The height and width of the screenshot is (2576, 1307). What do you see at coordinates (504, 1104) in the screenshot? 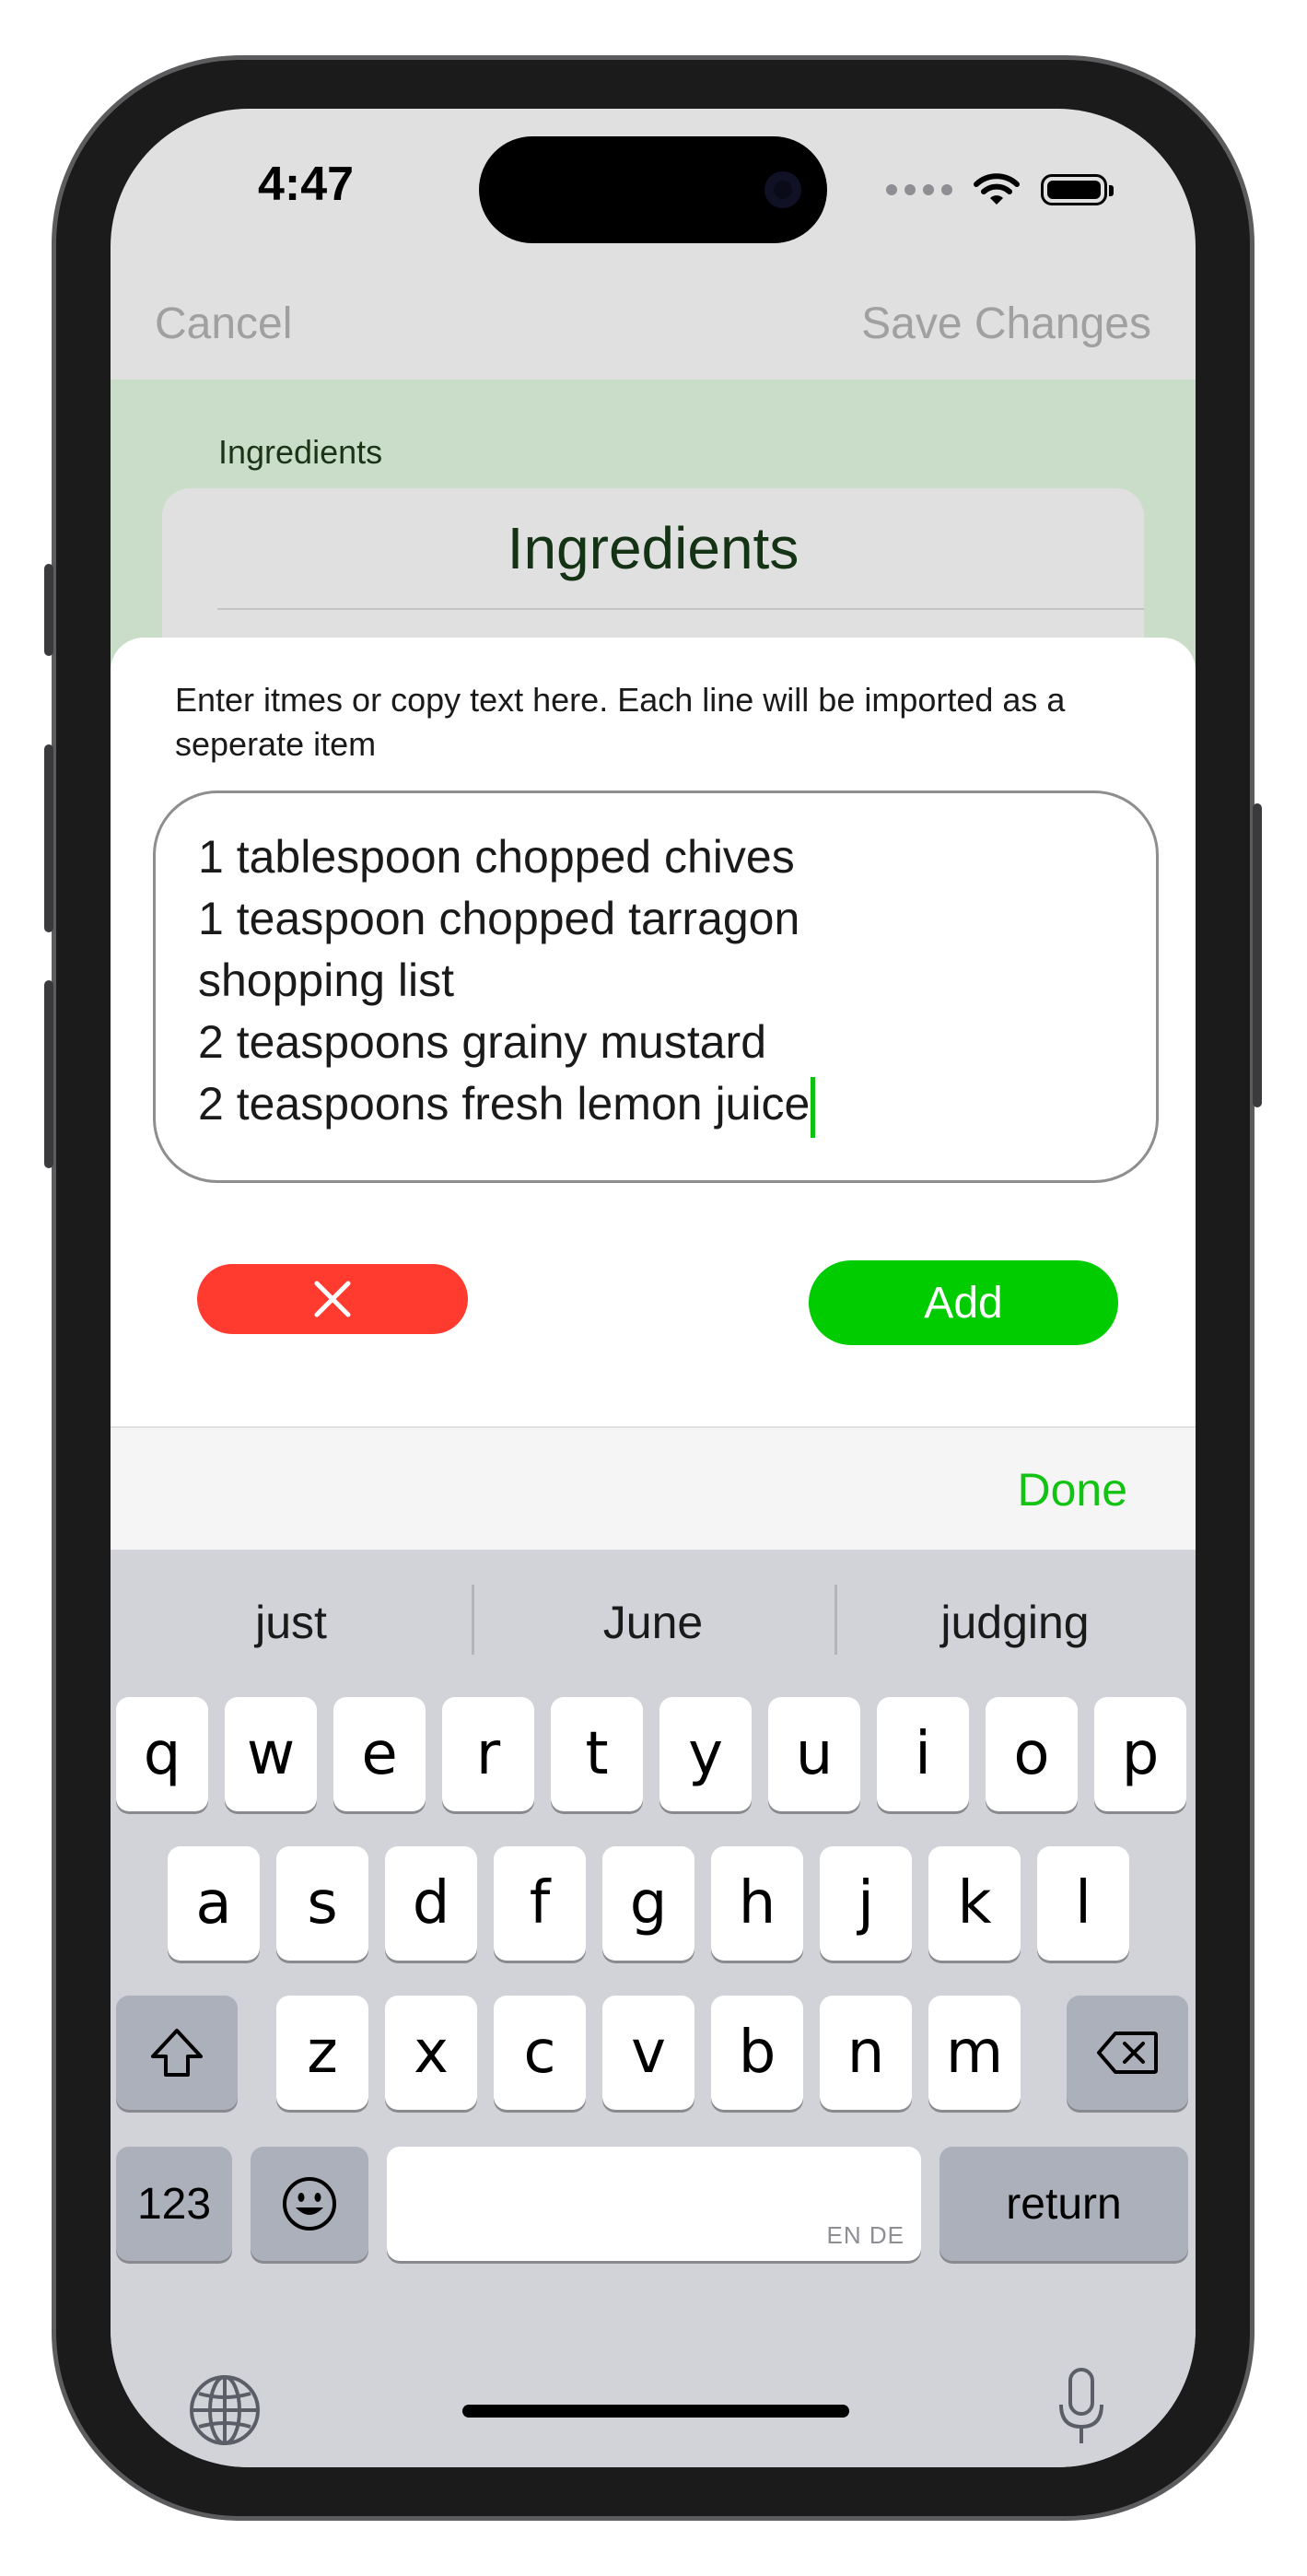
I see `text-line: 2 teaspoons fresh lemon juice` at bounding box center [504, 1104].